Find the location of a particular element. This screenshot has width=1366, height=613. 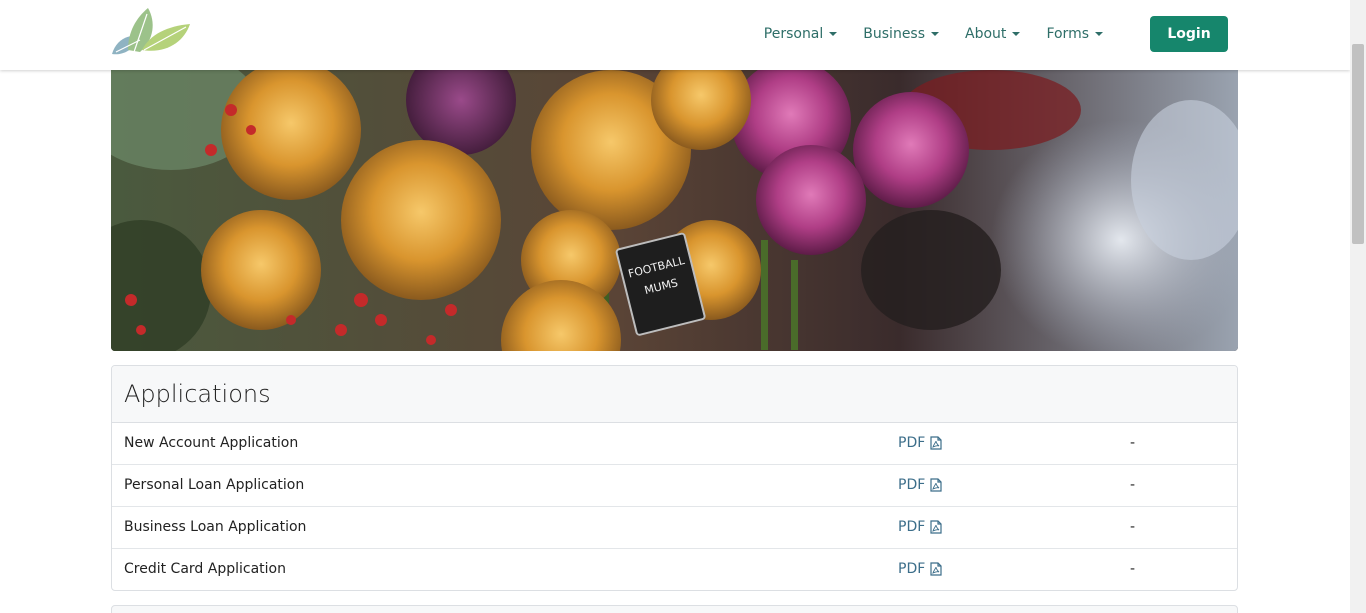

application-name: New Account Application is located at coordinates (211, 443).